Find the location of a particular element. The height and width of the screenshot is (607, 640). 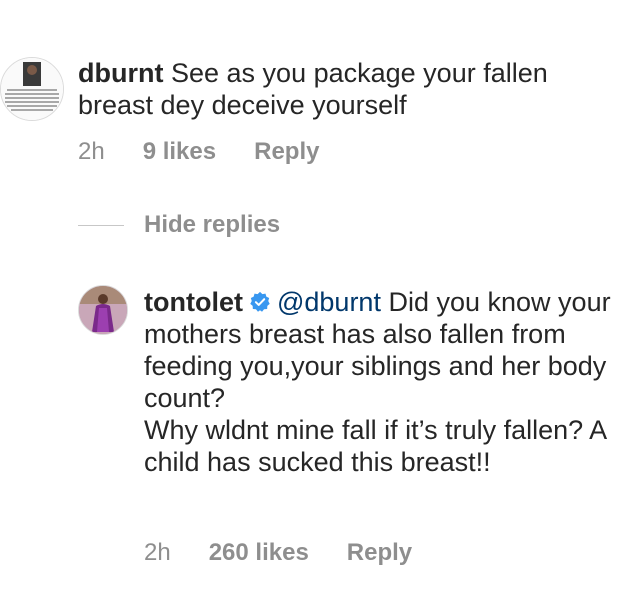

comment-likes: 9 likes is located at coordinates (179, 152).